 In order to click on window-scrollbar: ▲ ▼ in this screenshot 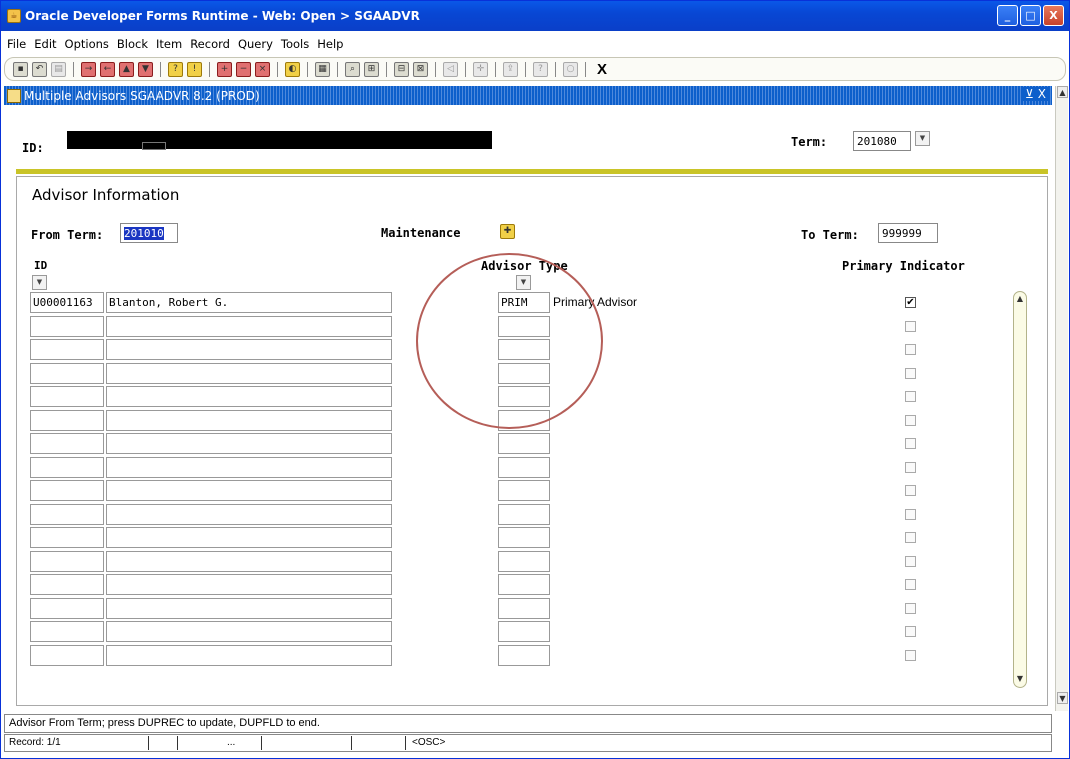, I will do `click(1061, 398)`.